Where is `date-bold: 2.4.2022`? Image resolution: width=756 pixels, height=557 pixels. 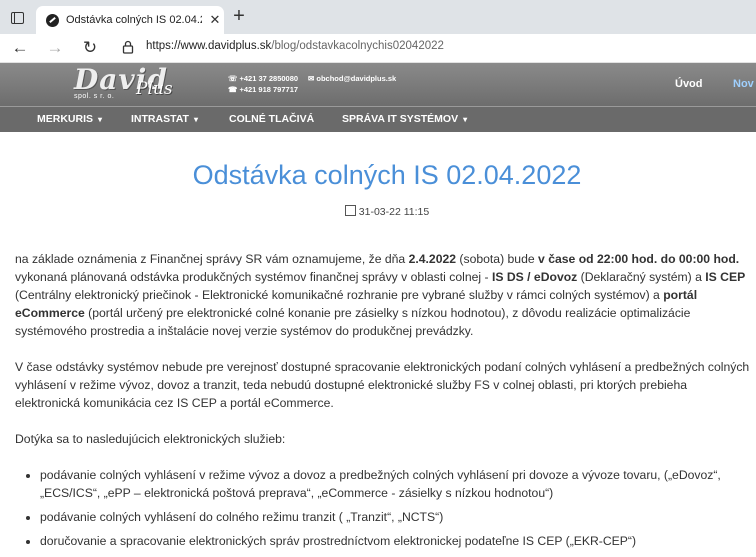
date-bold: 2.4.2022 is located at coordinates (432, 259).